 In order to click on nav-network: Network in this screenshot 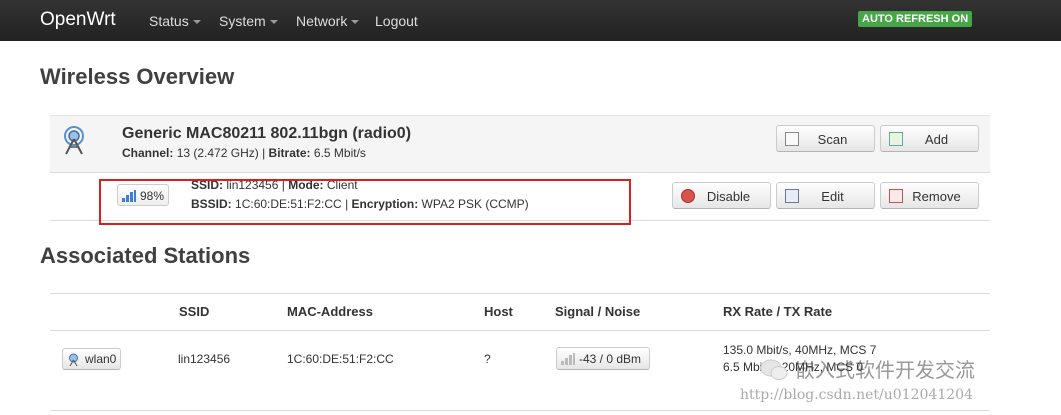, I will do `click(328, 21)`.